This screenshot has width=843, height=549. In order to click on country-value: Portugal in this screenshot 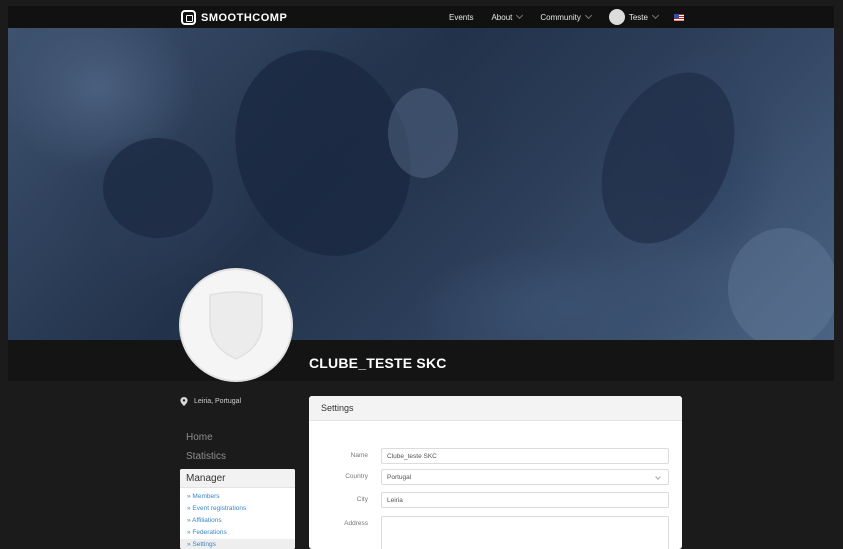, I will do `click(399, 477)`.